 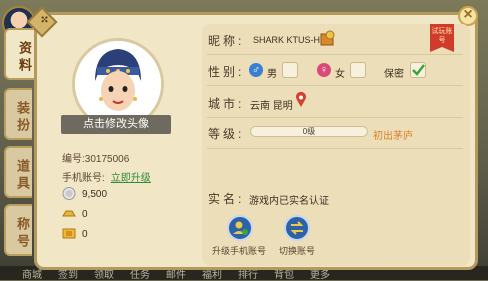 I want to click on female-checkbox, so click(x=358, y=70).